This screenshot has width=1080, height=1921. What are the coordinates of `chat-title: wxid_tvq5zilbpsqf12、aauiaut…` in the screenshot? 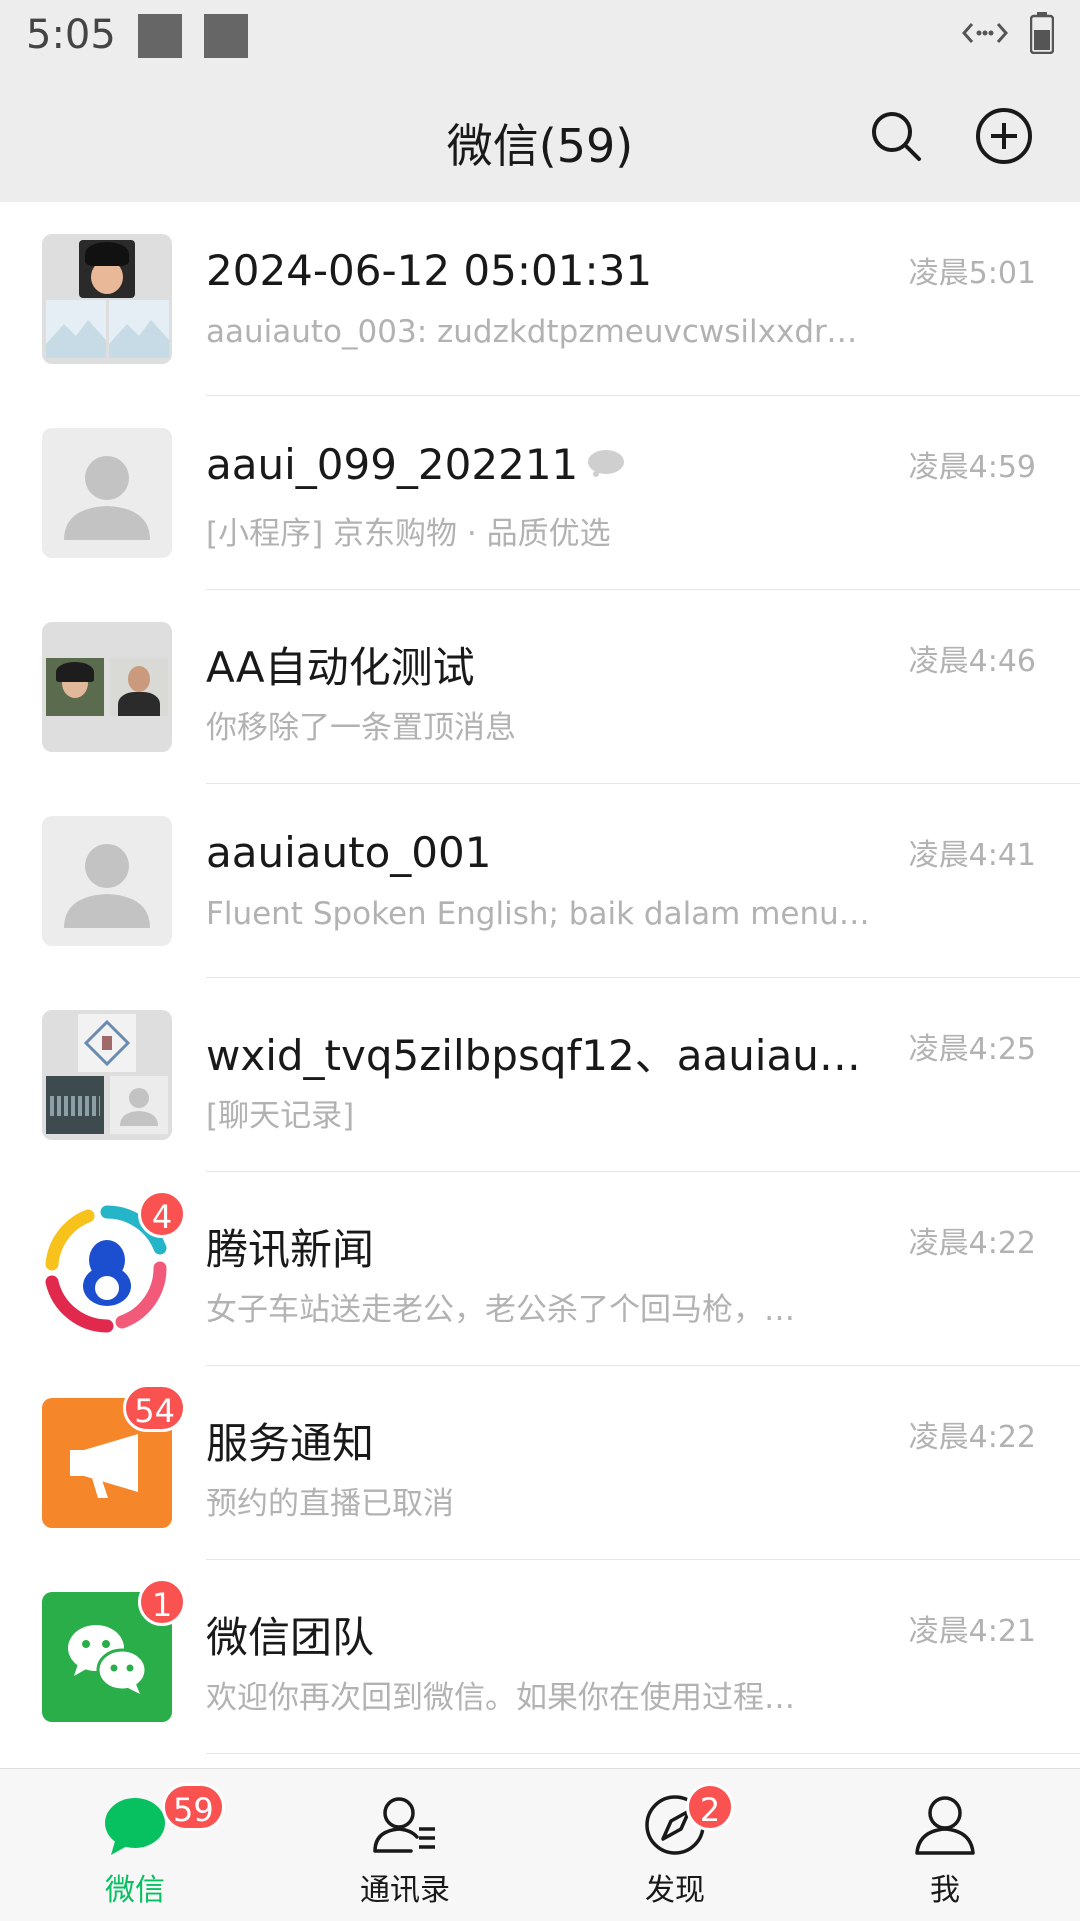 It's located at (536, 1055).